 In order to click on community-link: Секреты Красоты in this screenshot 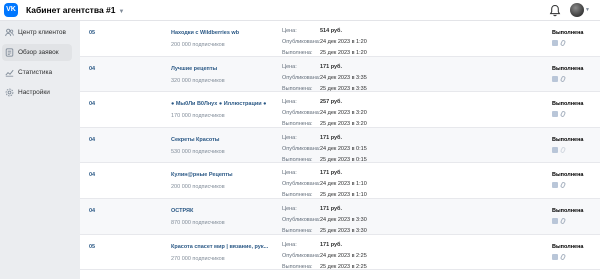, I will do `click(195, 140)`.